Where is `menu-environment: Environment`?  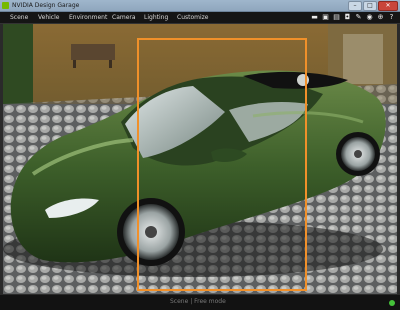
menu-environment: Environment is located at coordinates (88, 17).